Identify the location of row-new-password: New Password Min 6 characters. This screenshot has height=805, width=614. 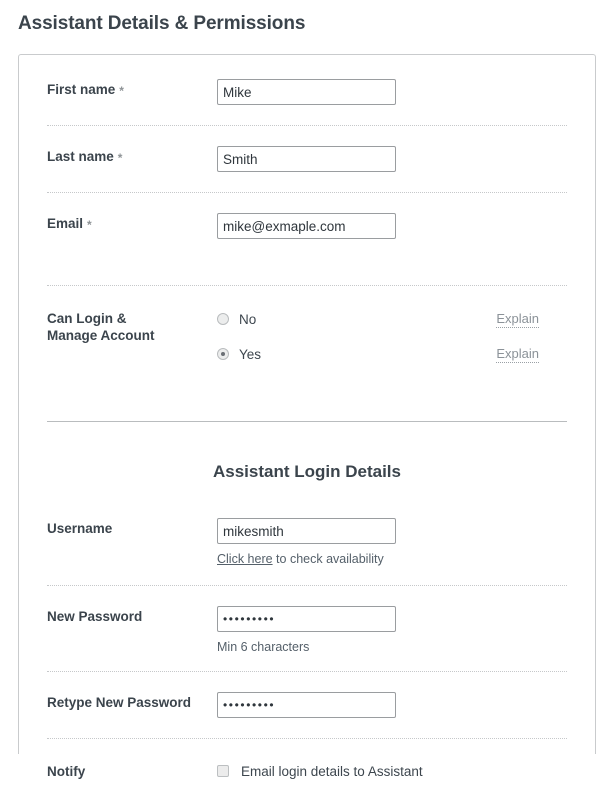
(307, 628).